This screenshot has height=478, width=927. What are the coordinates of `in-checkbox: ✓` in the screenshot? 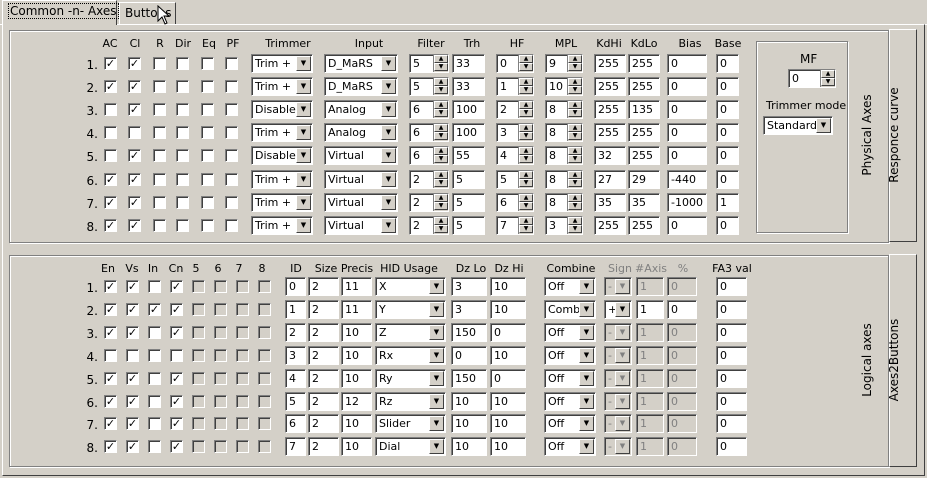 It's located at (154, 309).